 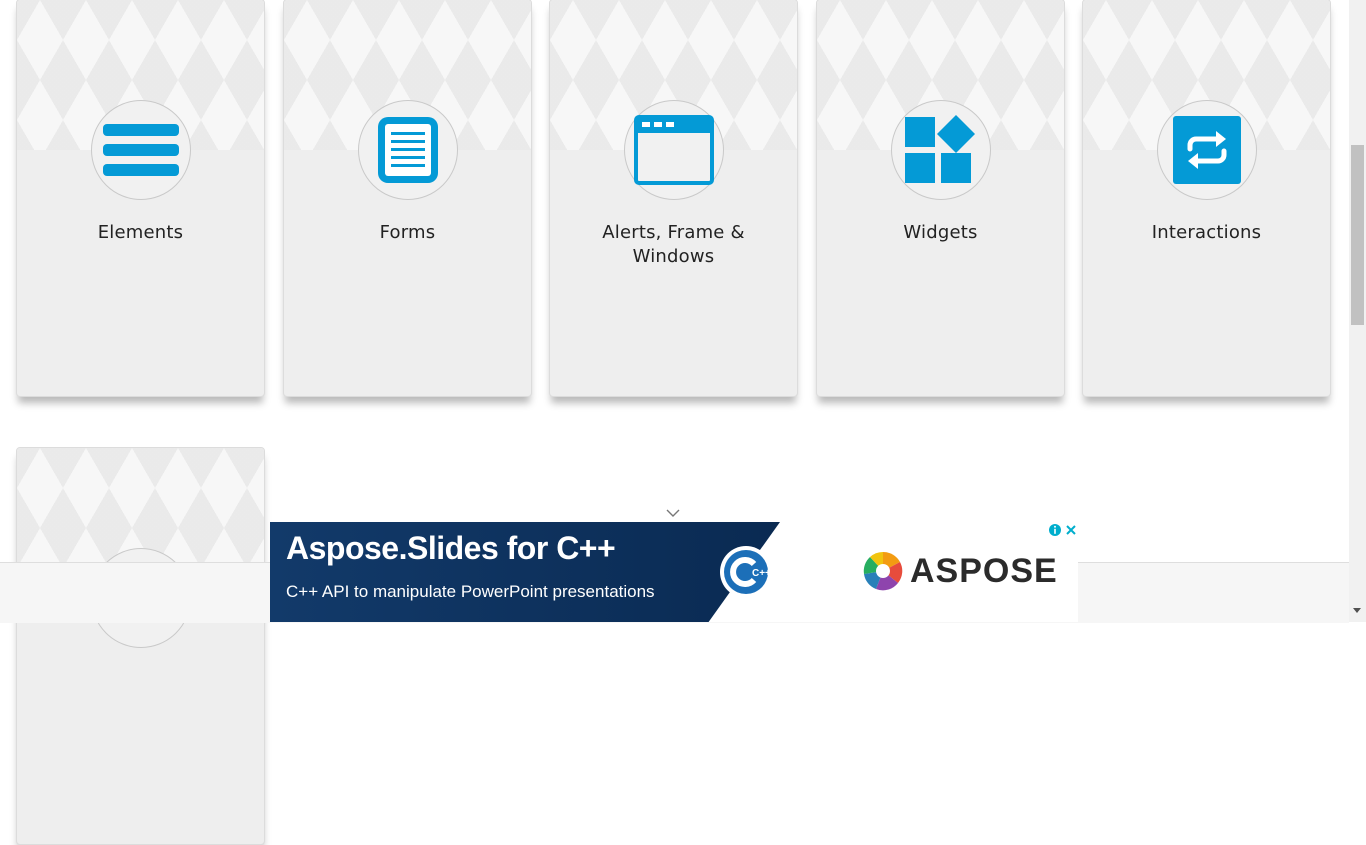 I want to click on list-icon, so click(x=141, y=150).